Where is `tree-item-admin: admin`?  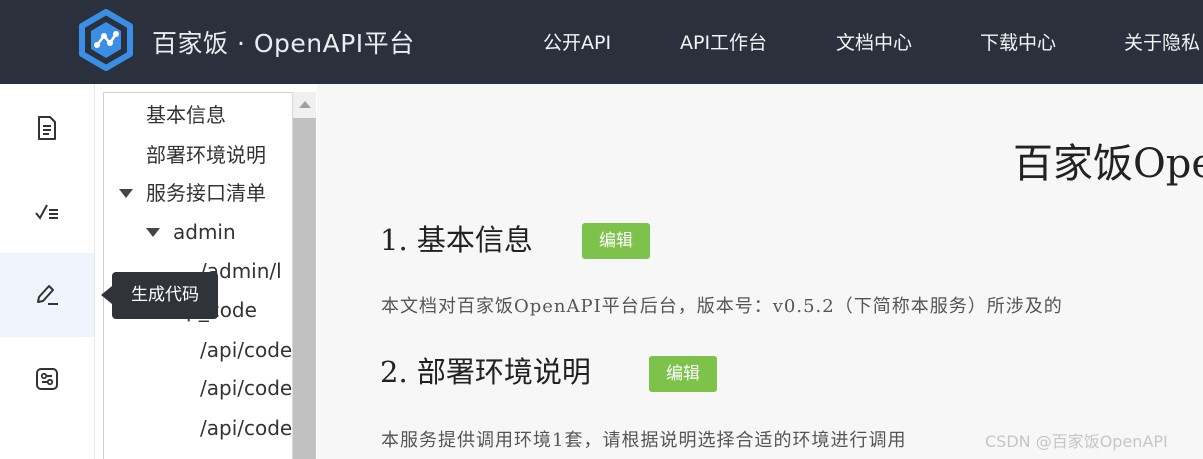
tree-item-admin: admin is located at coordinates (204, 232).